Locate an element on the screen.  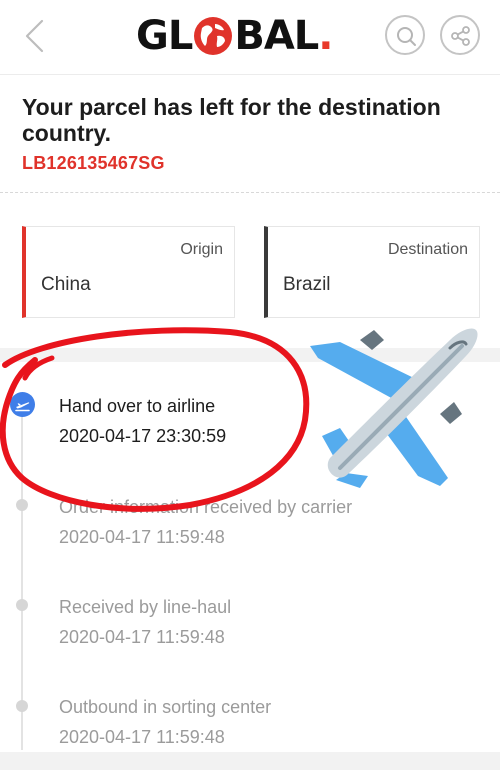
origin-label: Origin is located at coordinates (201, 249).